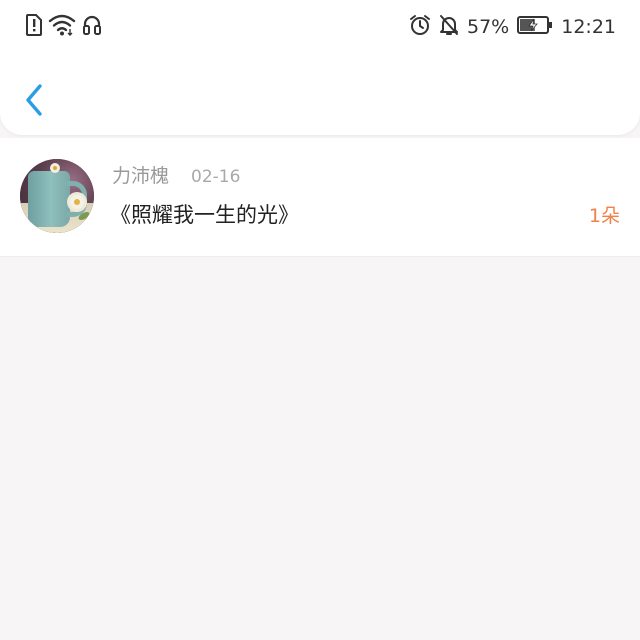  I want to click on nav-bar, so click(320, 97).